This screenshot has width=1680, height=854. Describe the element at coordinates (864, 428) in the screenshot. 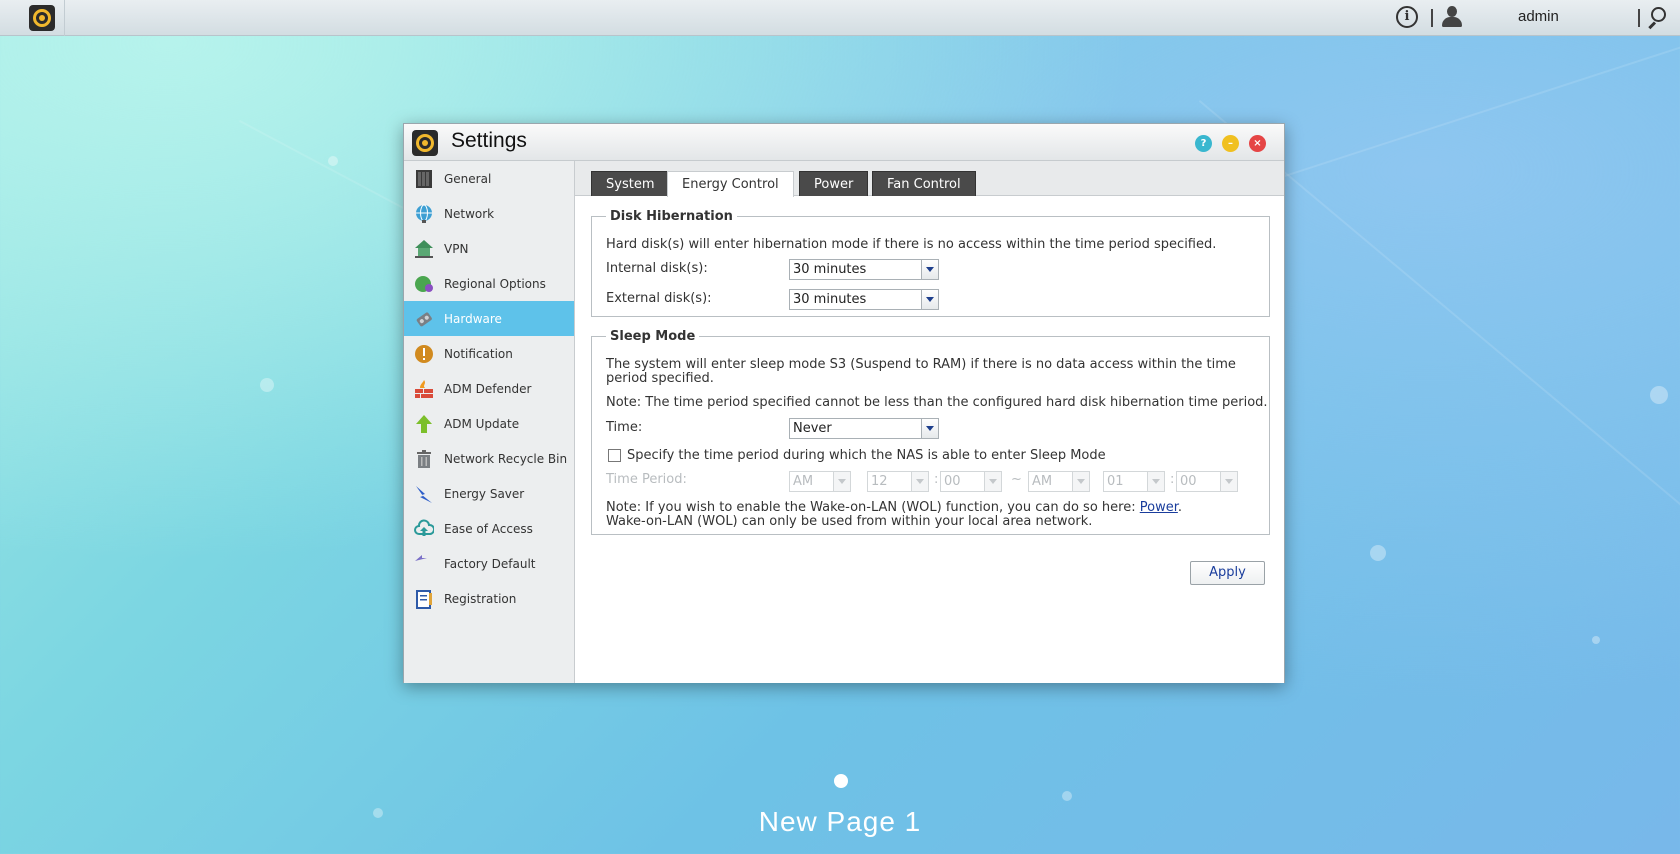

I see `sleep-time-select: Never` at that location.